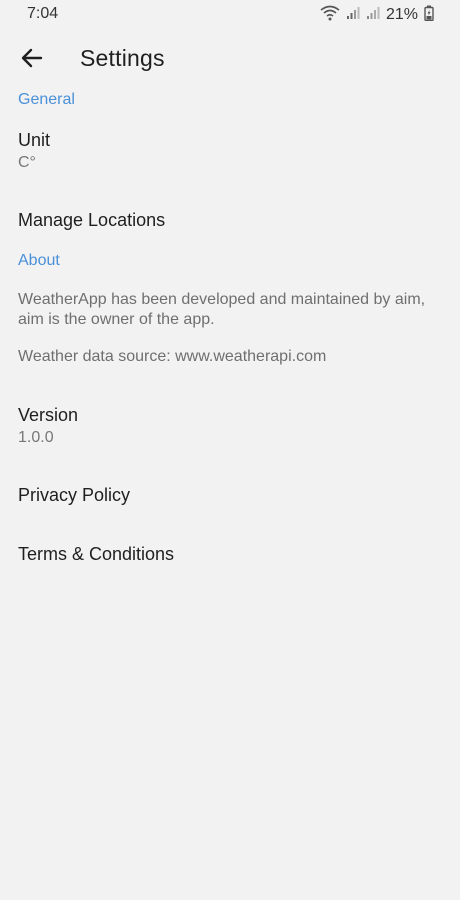 This screenshot has width=460, height=900. Describe the element at coordinates (39, 260) in the screenshot. I see `section-header-about: About` at that location.